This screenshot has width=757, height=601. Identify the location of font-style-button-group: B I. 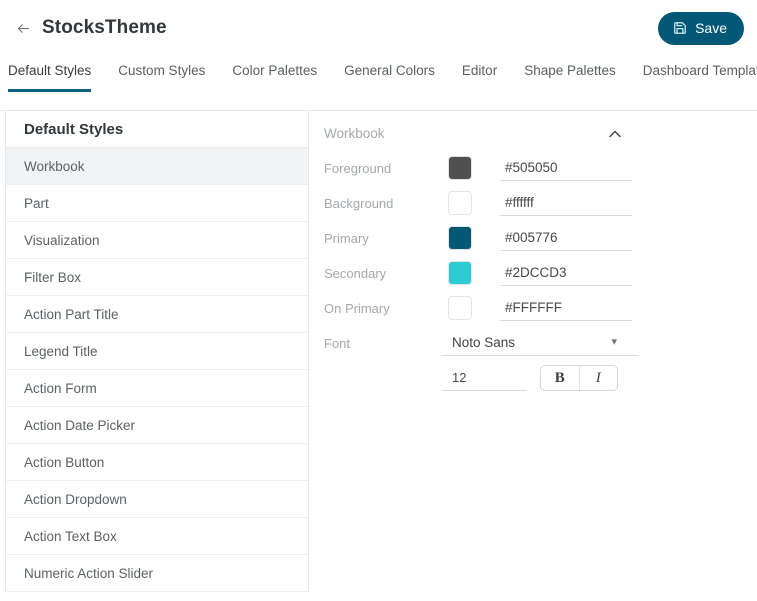
(579, 378).